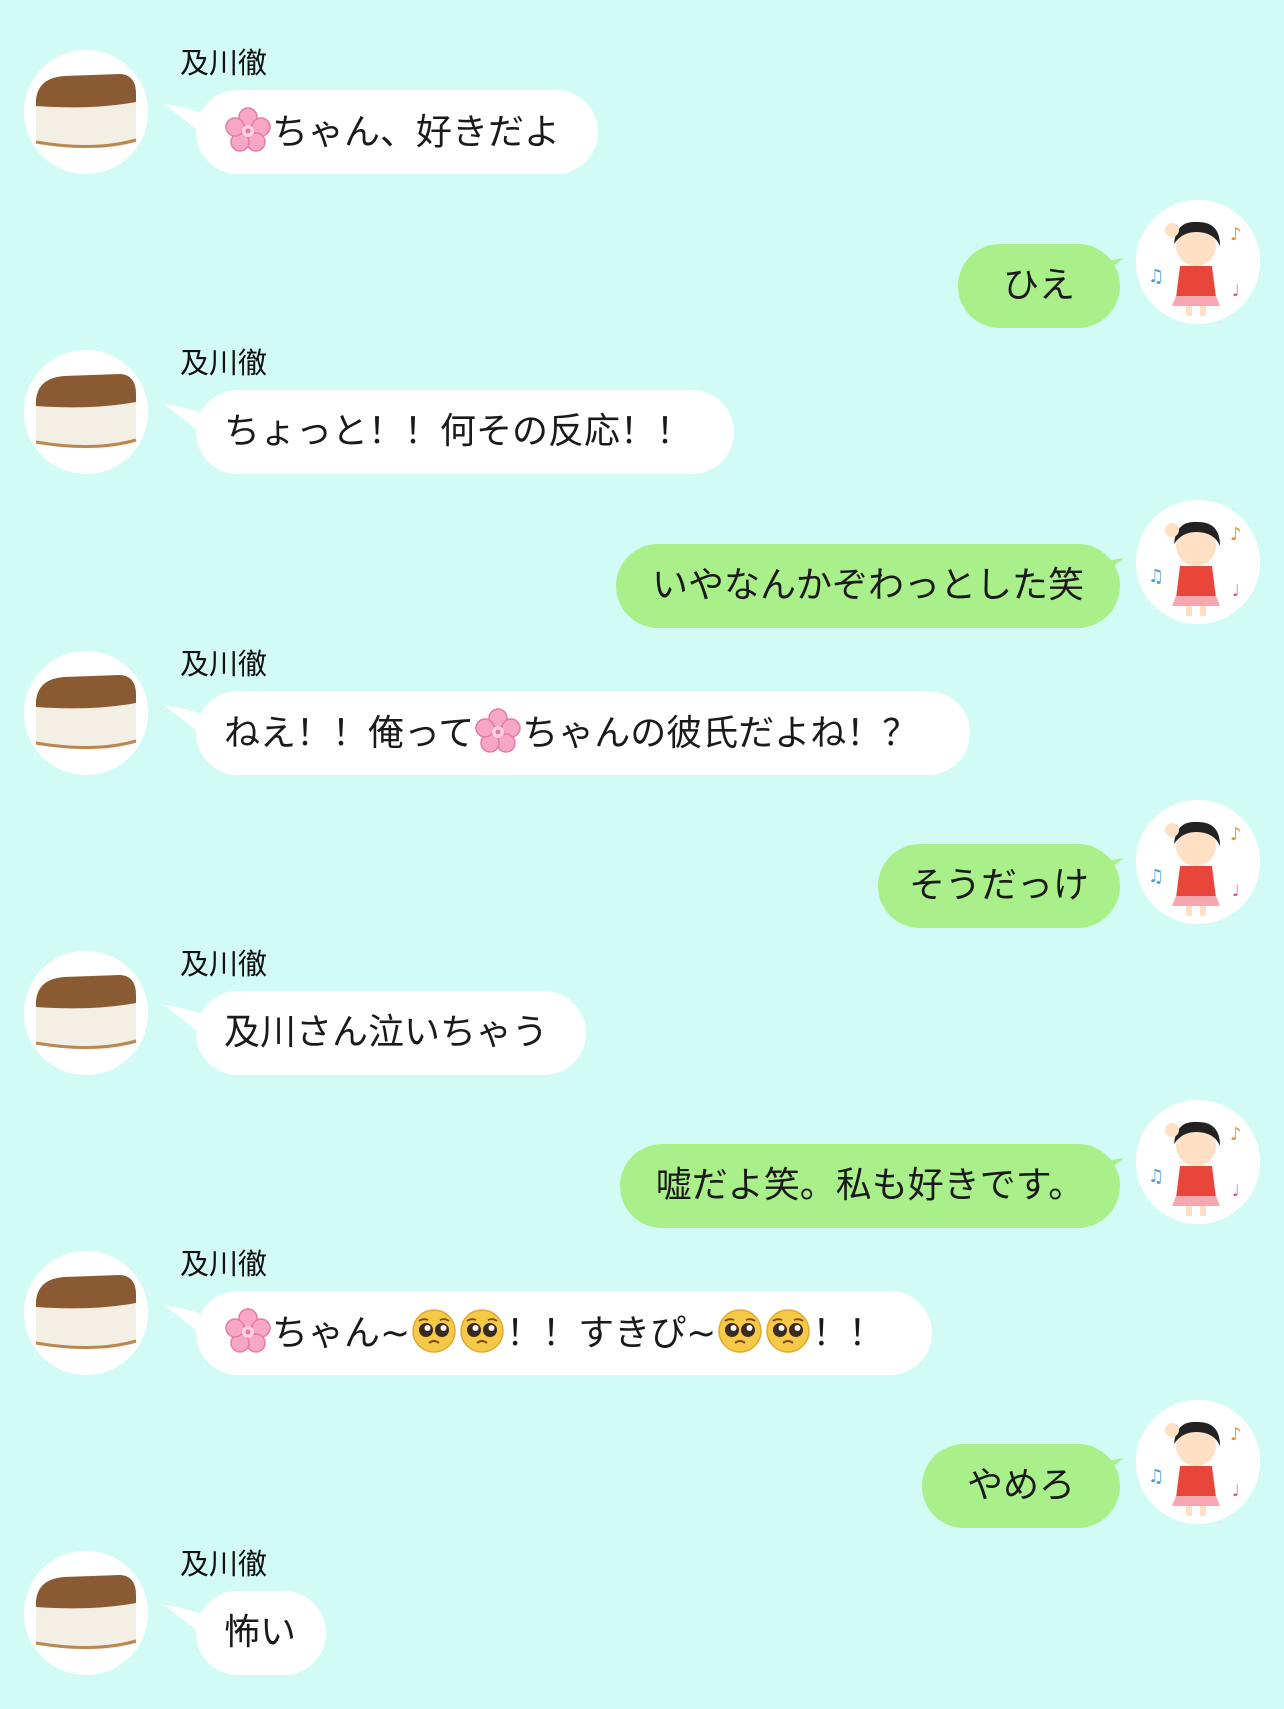  What do you see at coordinates (261, 1633) in the screenshot?
I see `message-bubble: 怖い` at bounding box center [261, 1633].